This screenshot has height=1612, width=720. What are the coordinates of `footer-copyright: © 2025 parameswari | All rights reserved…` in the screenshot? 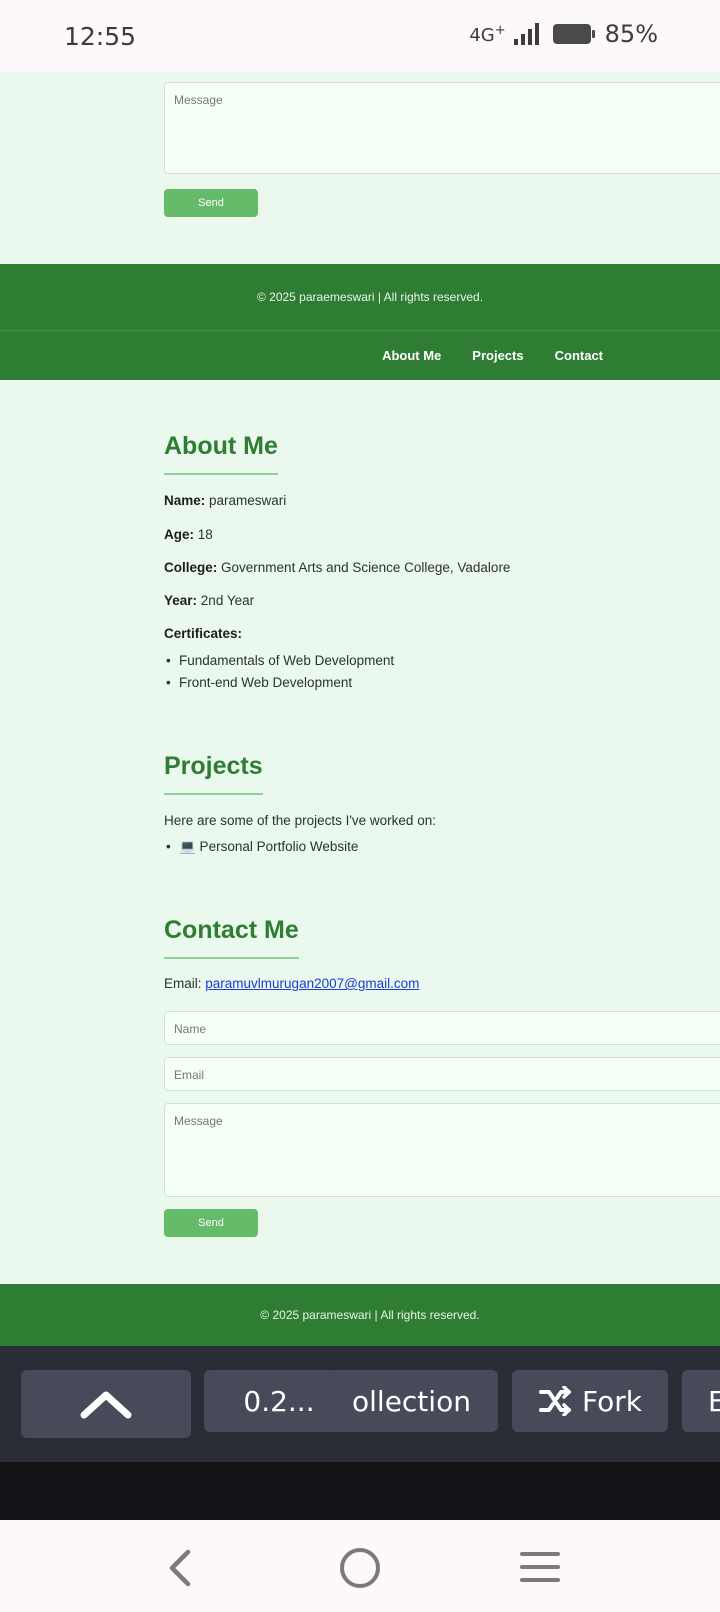 It's located at (370, 1315).